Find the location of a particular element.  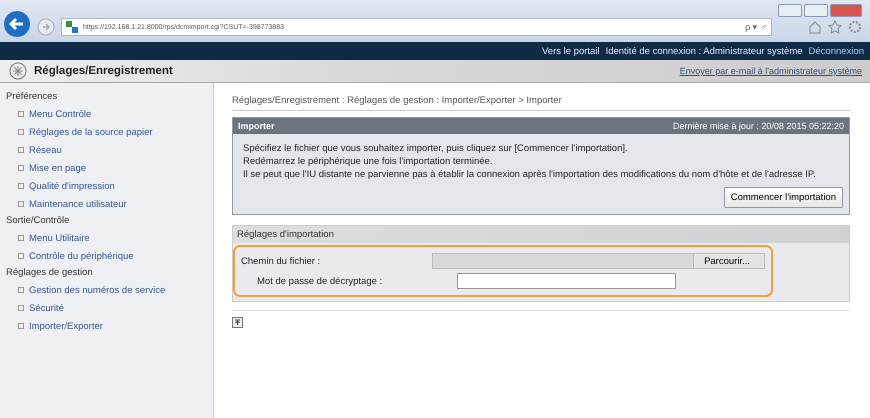

sidebar-link: Menu Contrôle is located at coordinates (60, 114).